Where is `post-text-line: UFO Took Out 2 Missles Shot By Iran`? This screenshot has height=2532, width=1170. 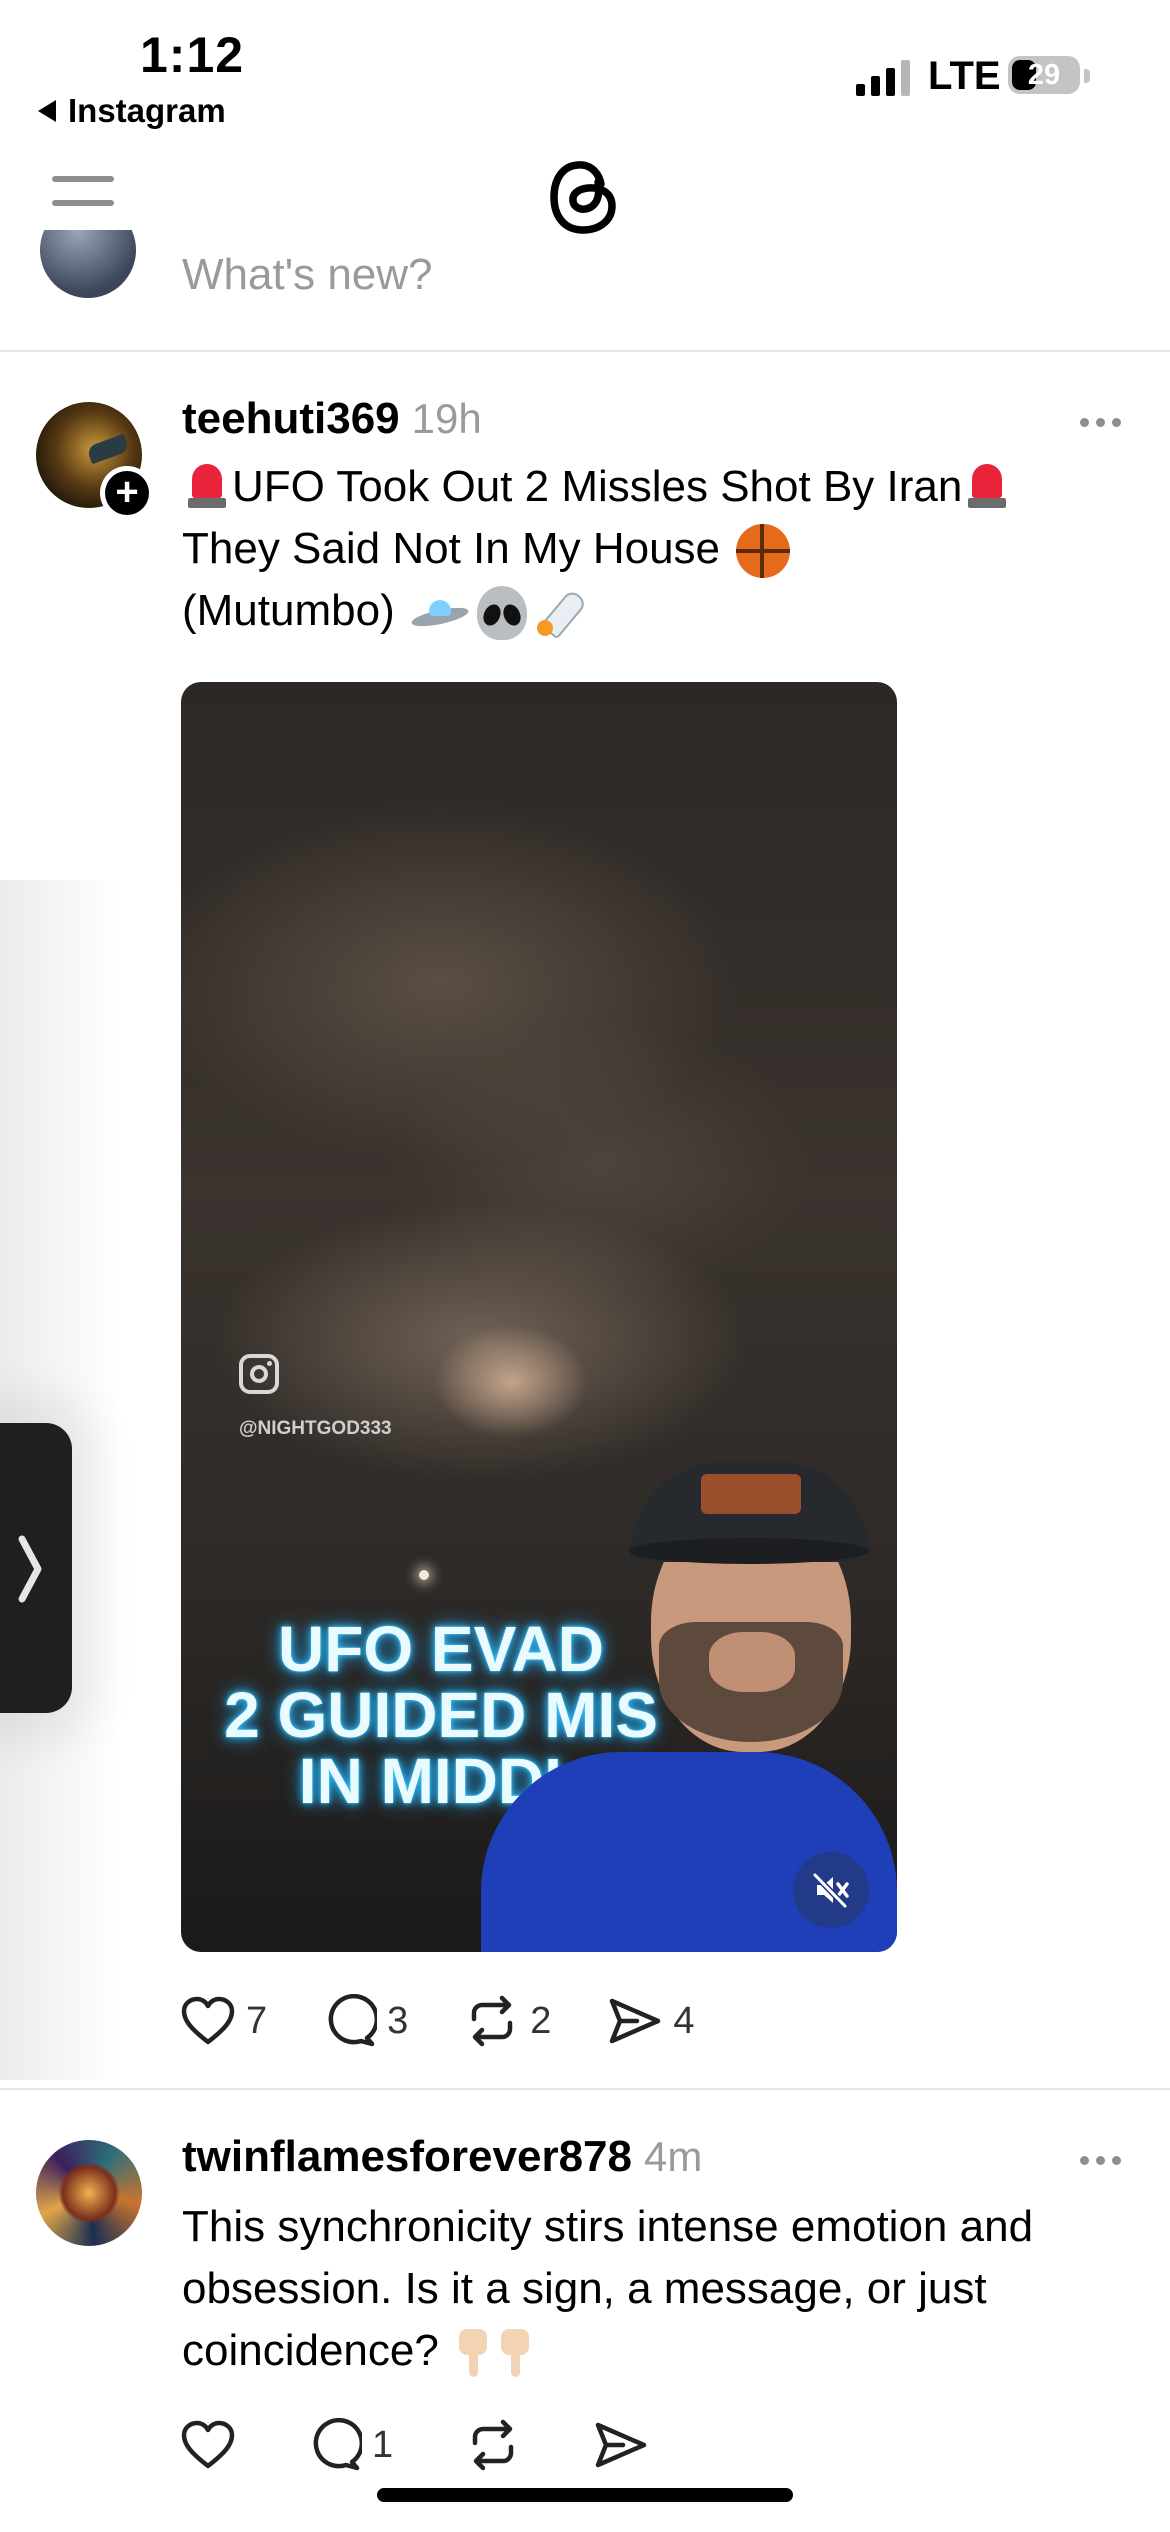 post-text-line: UFO Took Out 2 Missles Shot By Iran is located at coordinates (597, 486).